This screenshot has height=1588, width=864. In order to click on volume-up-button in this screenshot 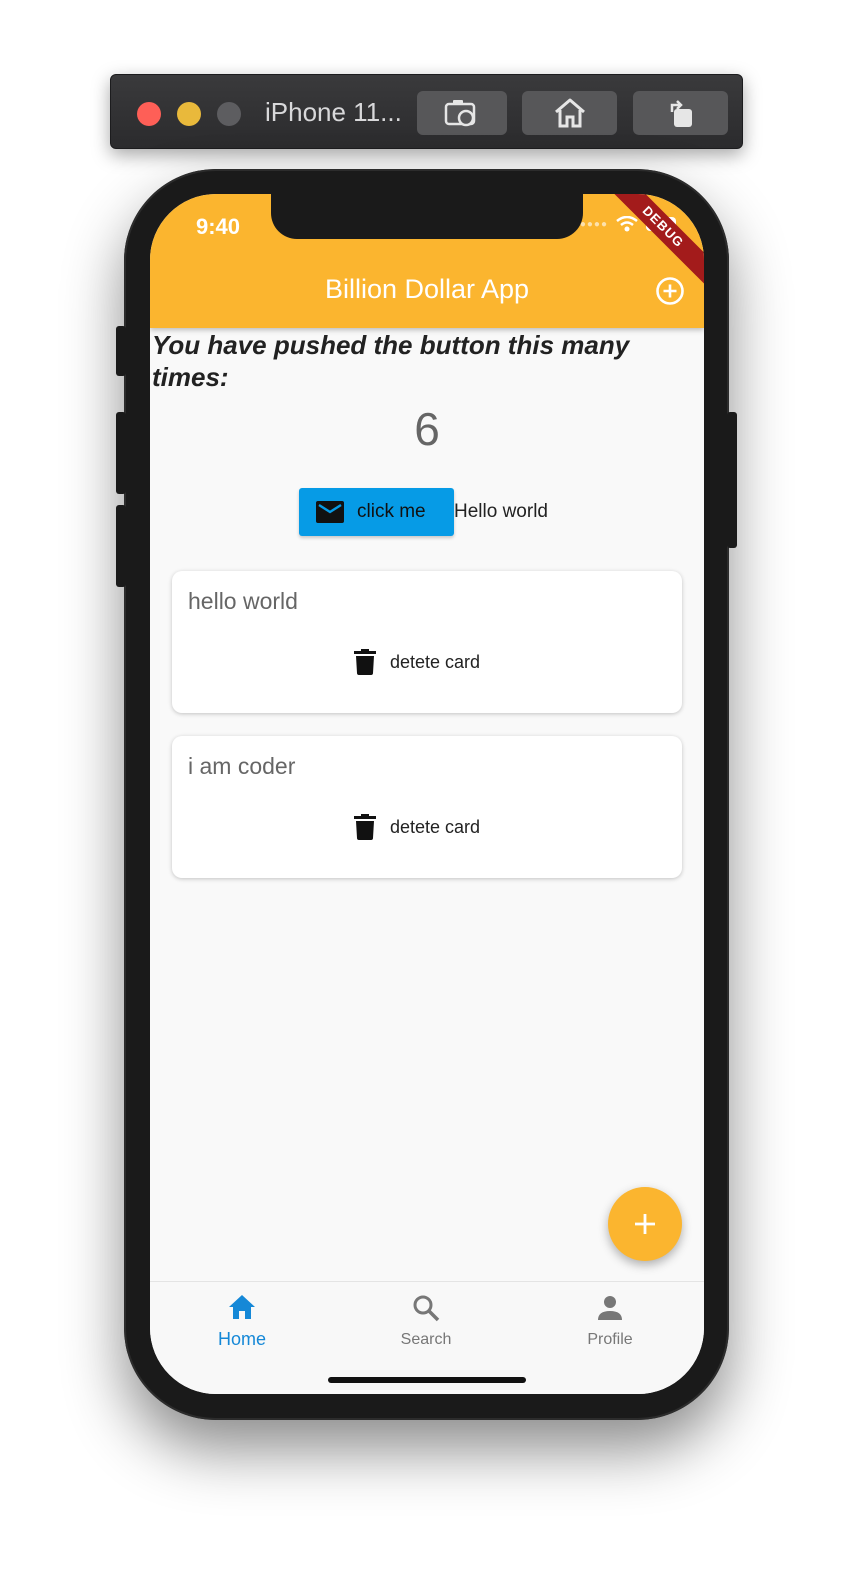, I will do `click(121, 453)`.